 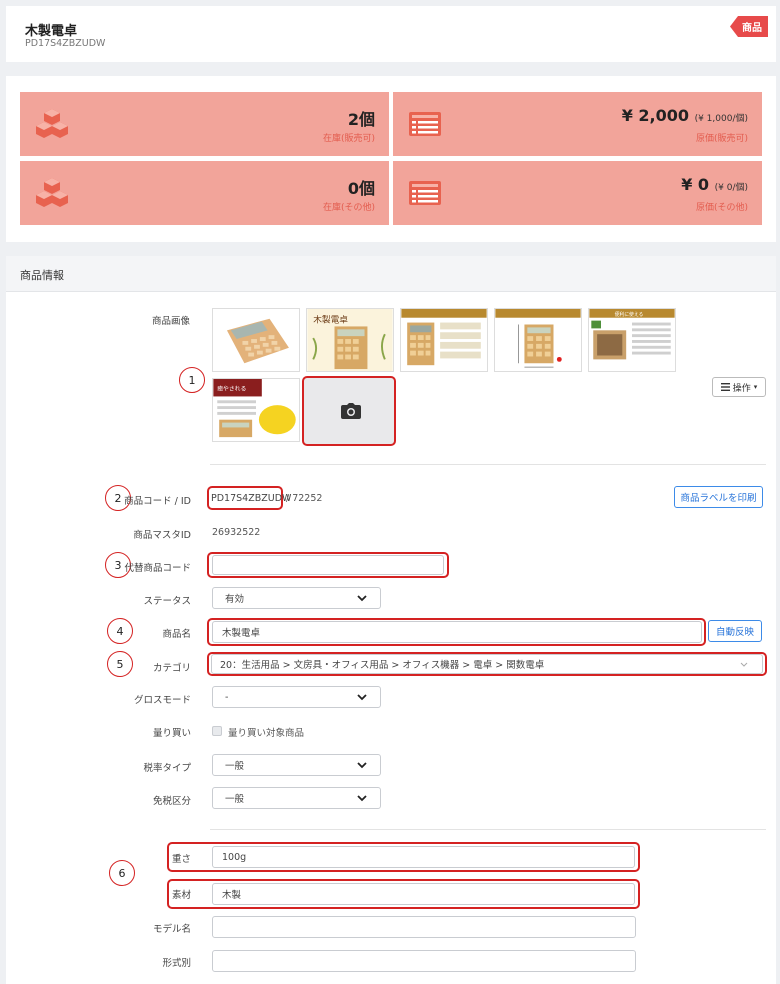 I want to click on form-type-label: 形式別, so click(x=176, y=963).